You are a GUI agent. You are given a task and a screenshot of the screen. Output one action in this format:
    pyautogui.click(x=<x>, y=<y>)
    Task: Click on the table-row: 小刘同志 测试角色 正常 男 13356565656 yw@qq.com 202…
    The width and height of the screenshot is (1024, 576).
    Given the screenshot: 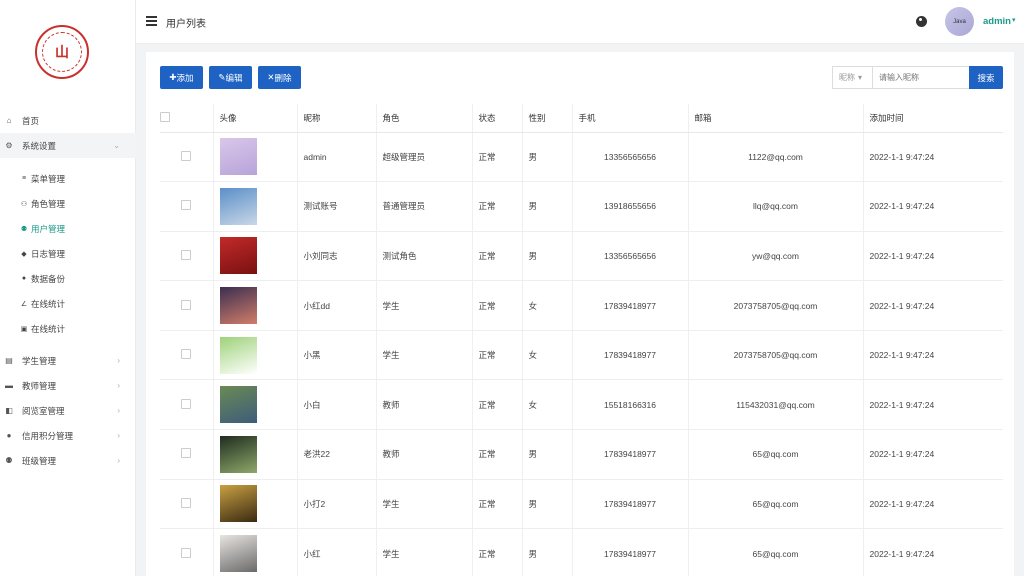 What is the action you would take?
    pyautogui.click(x=581, y=256)
    